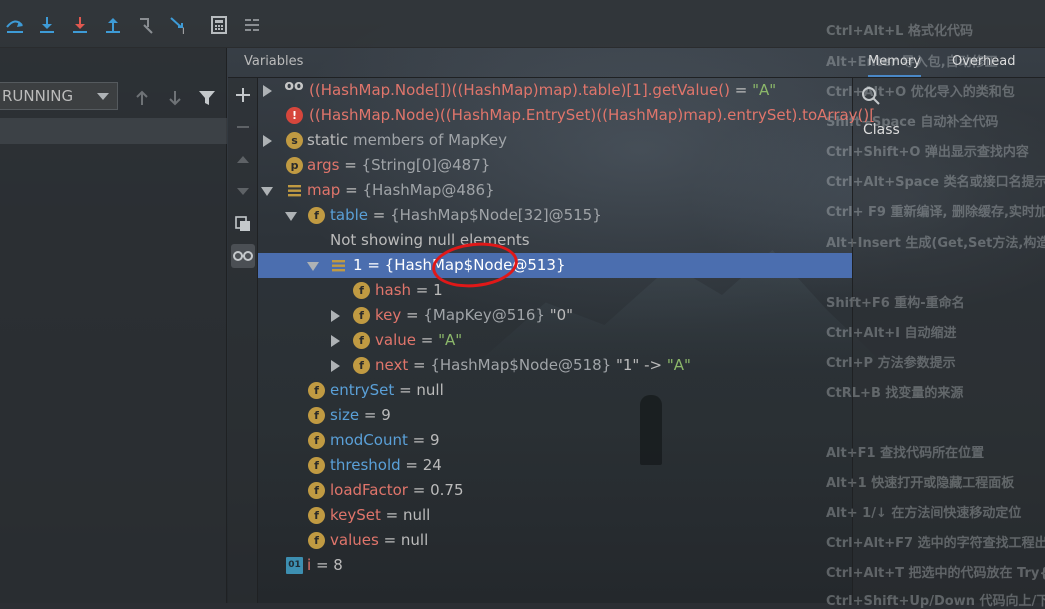 This screenshot has width=1045, height=609. I want to click on wallpaper-shortcut-text: Ctrl+Shift+O 弹出显示查找内容, so click(927, 152).